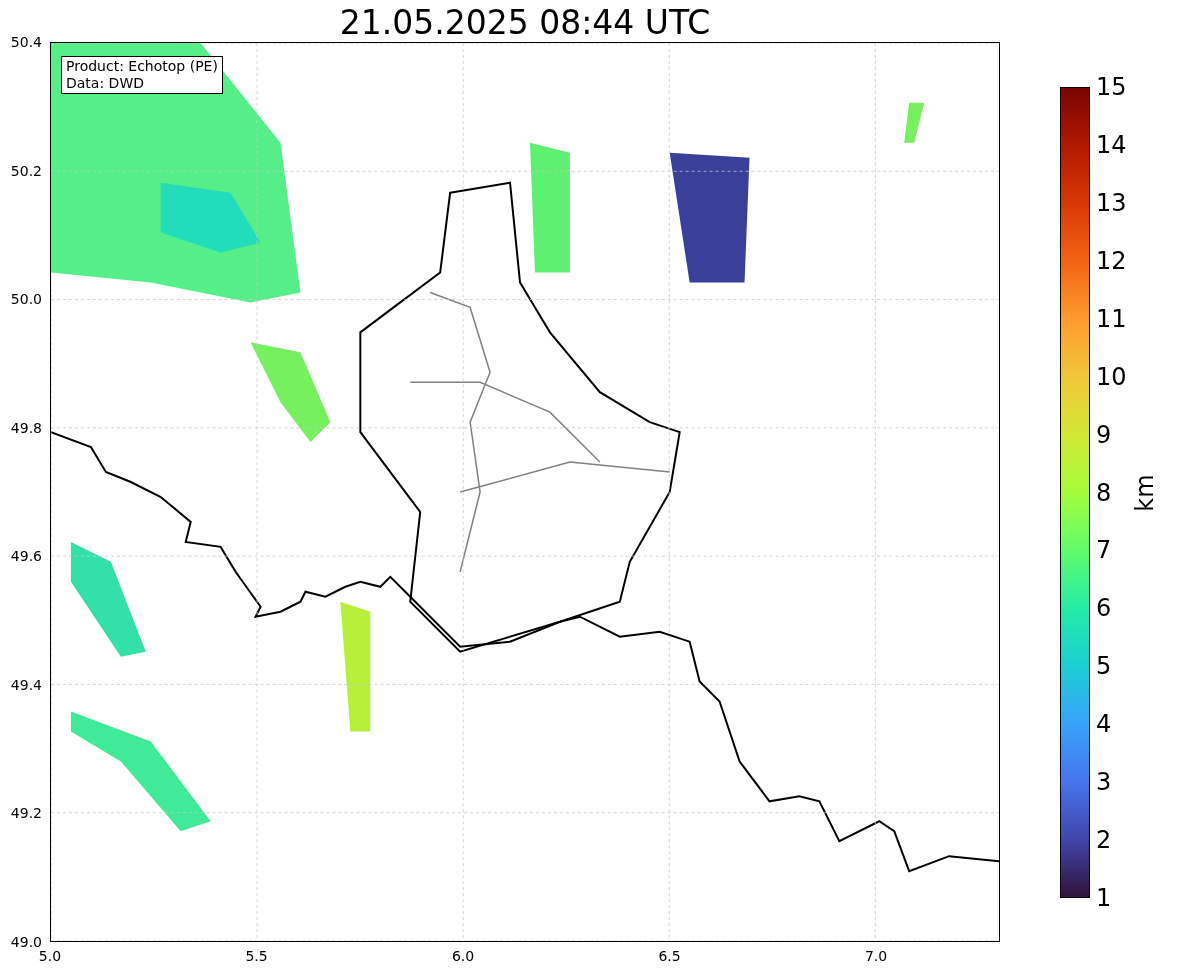  I want to click on colorbar-tick-label: 13, so click(1111, 202).